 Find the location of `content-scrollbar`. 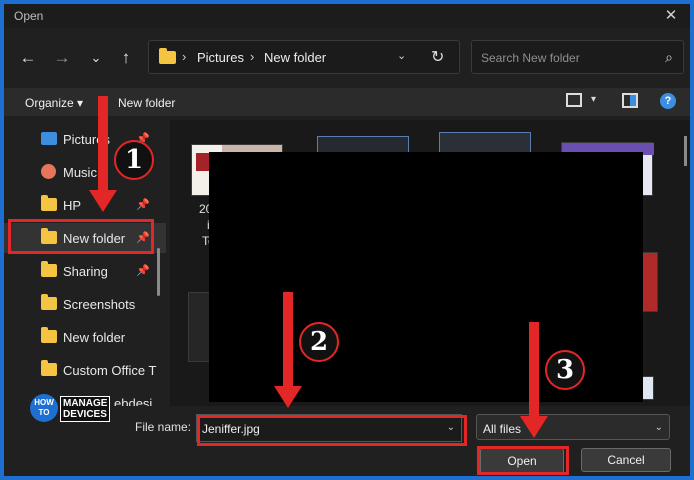

content-scrollbar is located at coordinates (685, 151).